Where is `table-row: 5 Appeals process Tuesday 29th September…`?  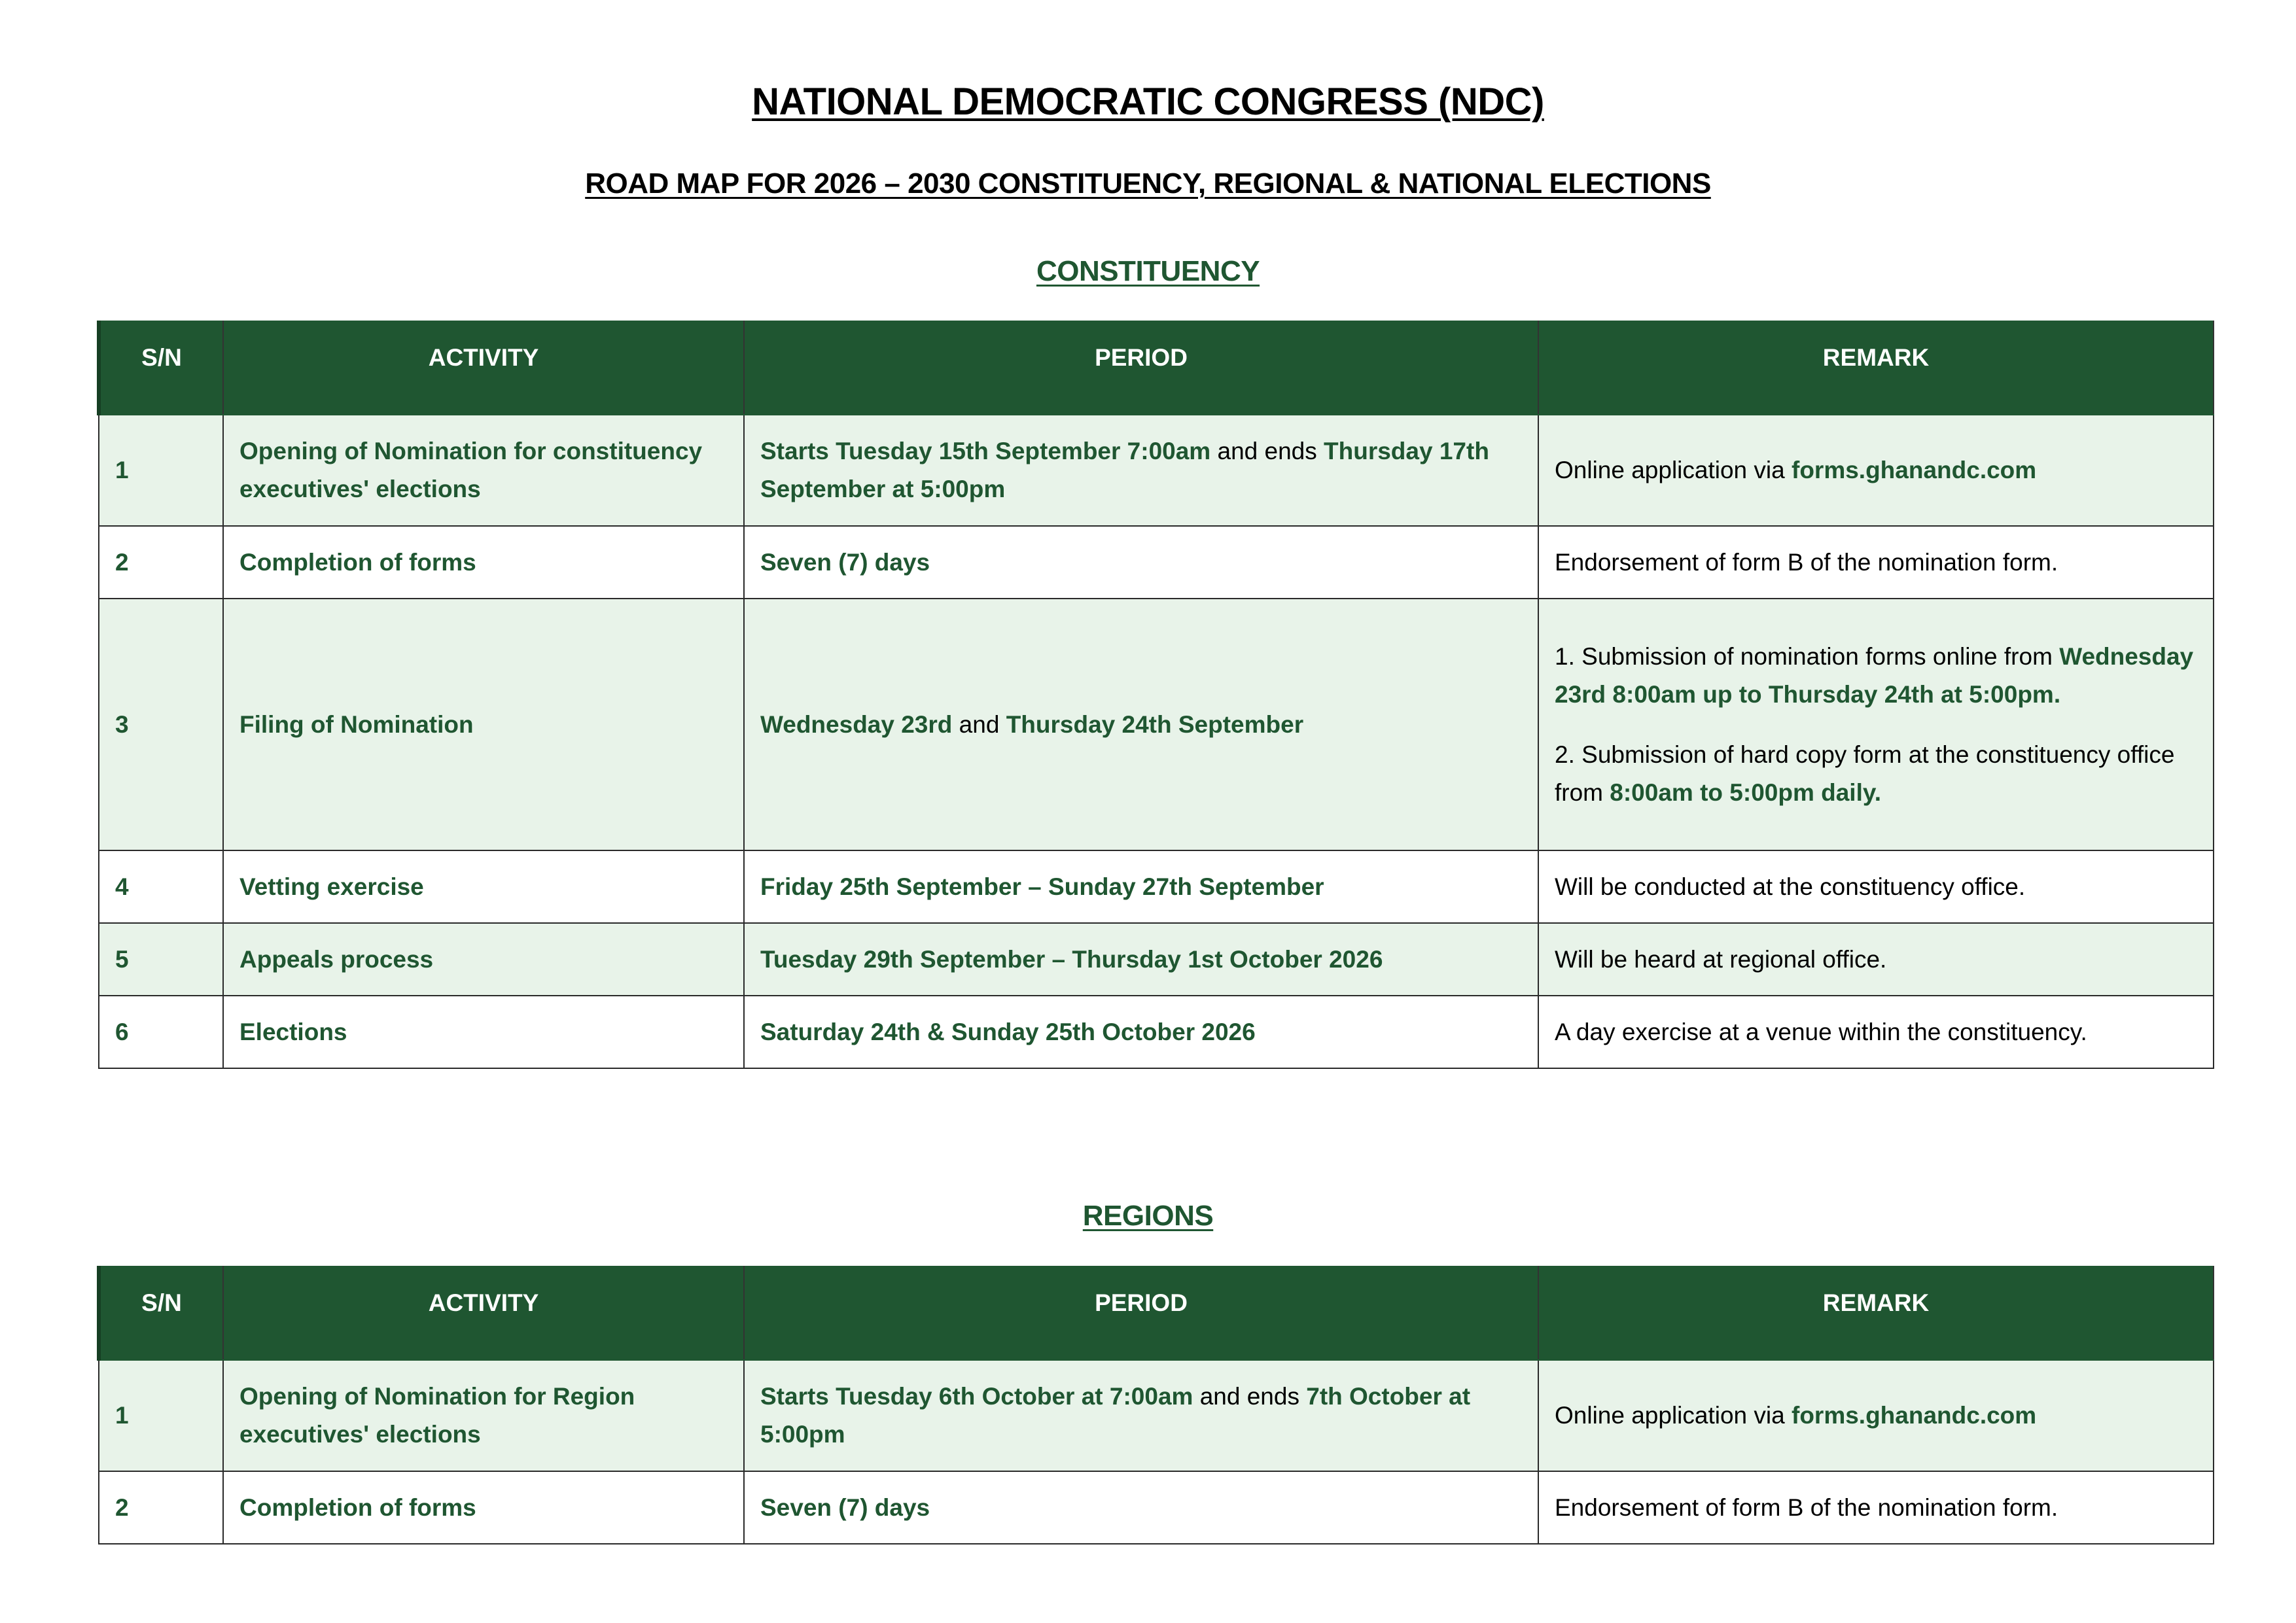 table-row: 5 Appeals process Tuesday 29th September… is located at coordinates (1156, 959).